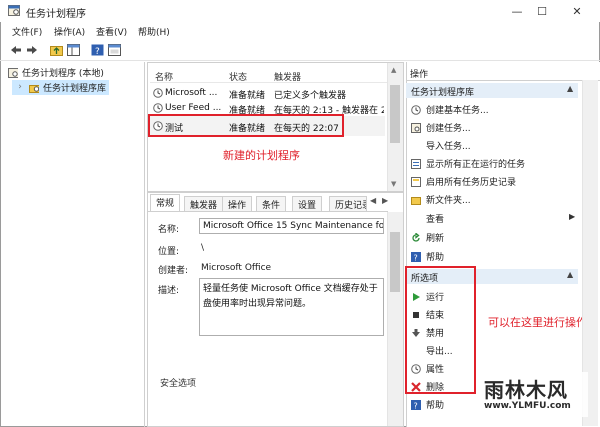 This screenshot has width=600, height=427. I want to click on actions-title: 操作, so click(419, 75).